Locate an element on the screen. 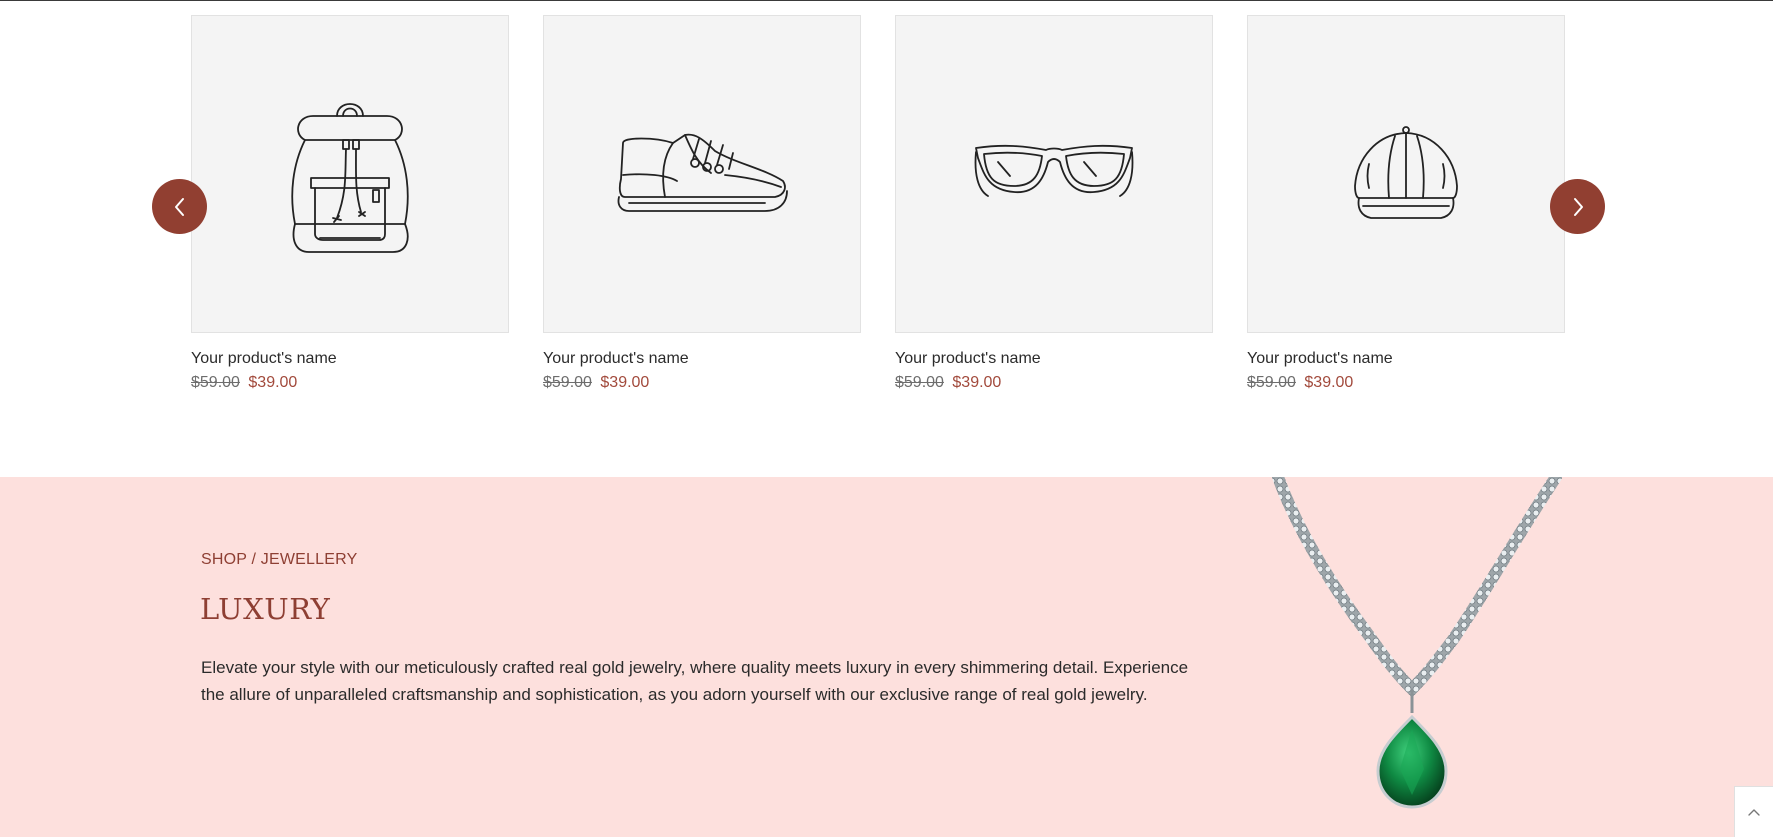  cap-icon is located at coordinates (1406, 172).